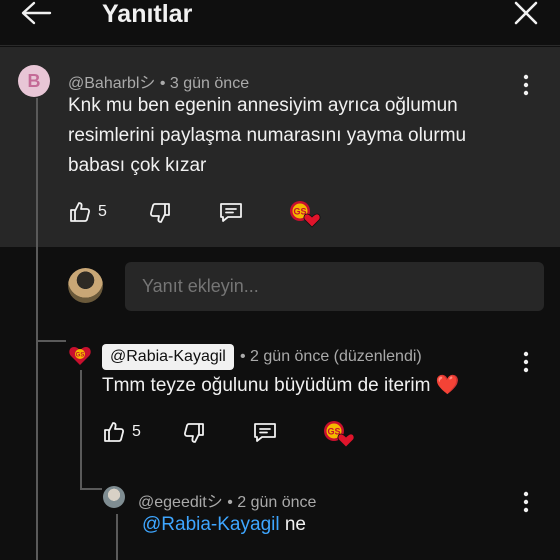 The width and height of the screenshot is (560, 560). I want to click on comment-text-body: ne, so click(295, 524).